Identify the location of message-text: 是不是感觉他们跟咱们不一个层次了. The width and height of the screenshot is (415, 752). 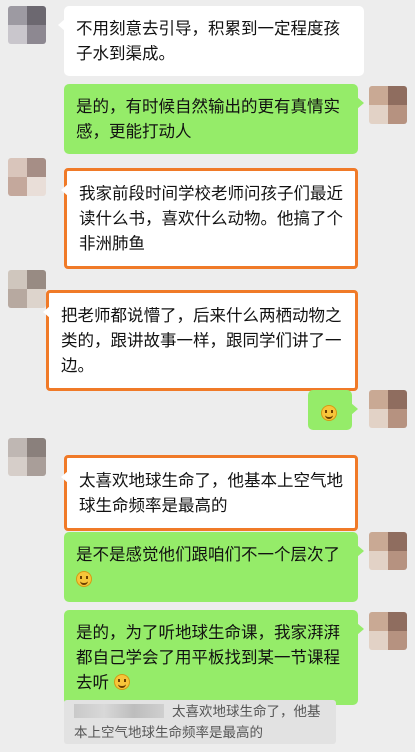
(208, 554).